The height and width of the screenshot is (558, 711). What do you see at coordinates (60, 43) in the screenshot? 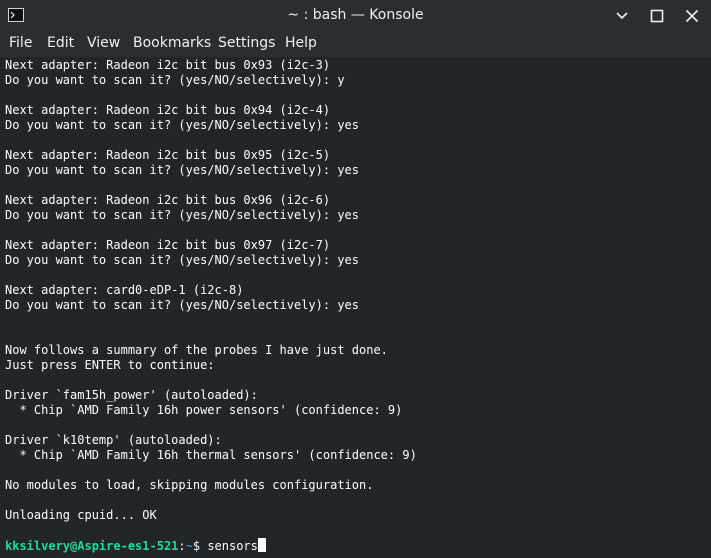
I see `menu-edit: Edit` at bounding box center [60, 43].